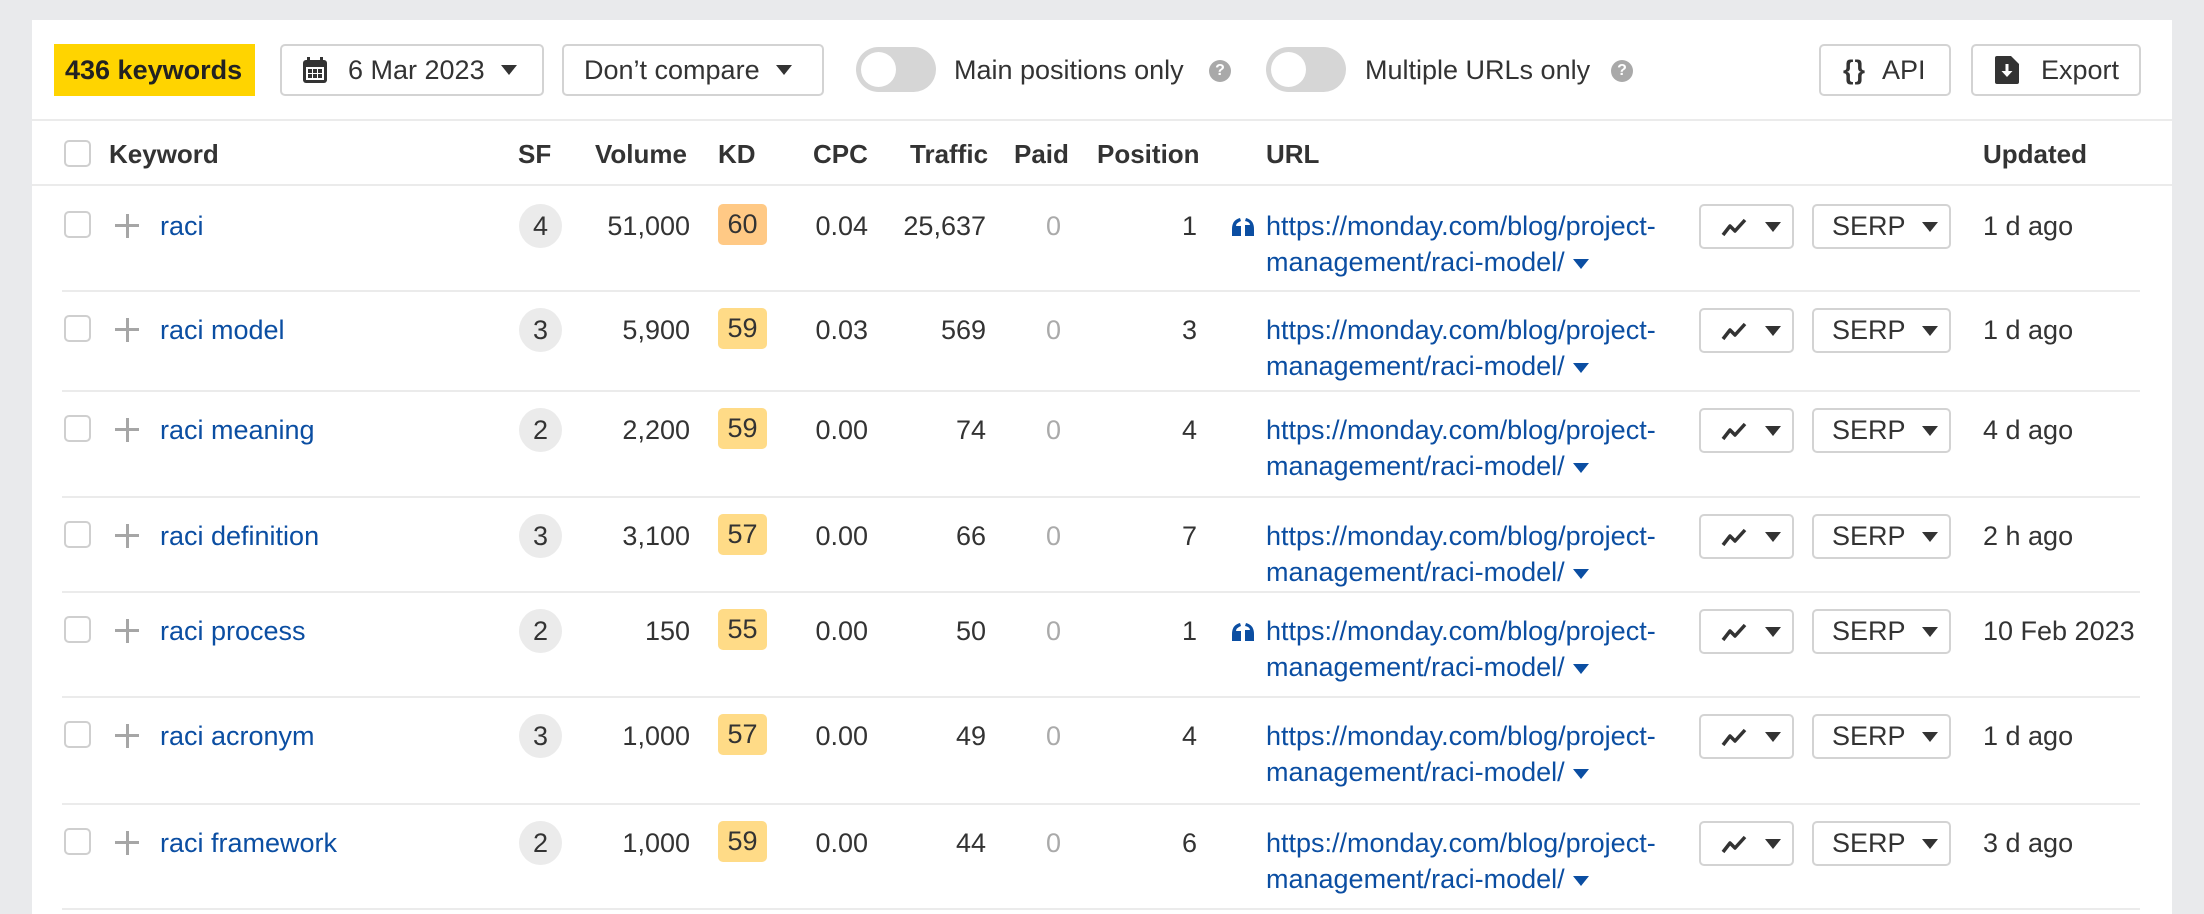 The height and width of the screenshot is (914, 2204). What do you see at coordinates (656, 330) in the screenshot?
I see `volume-value: 5,900` at bounding box center [656, 330].